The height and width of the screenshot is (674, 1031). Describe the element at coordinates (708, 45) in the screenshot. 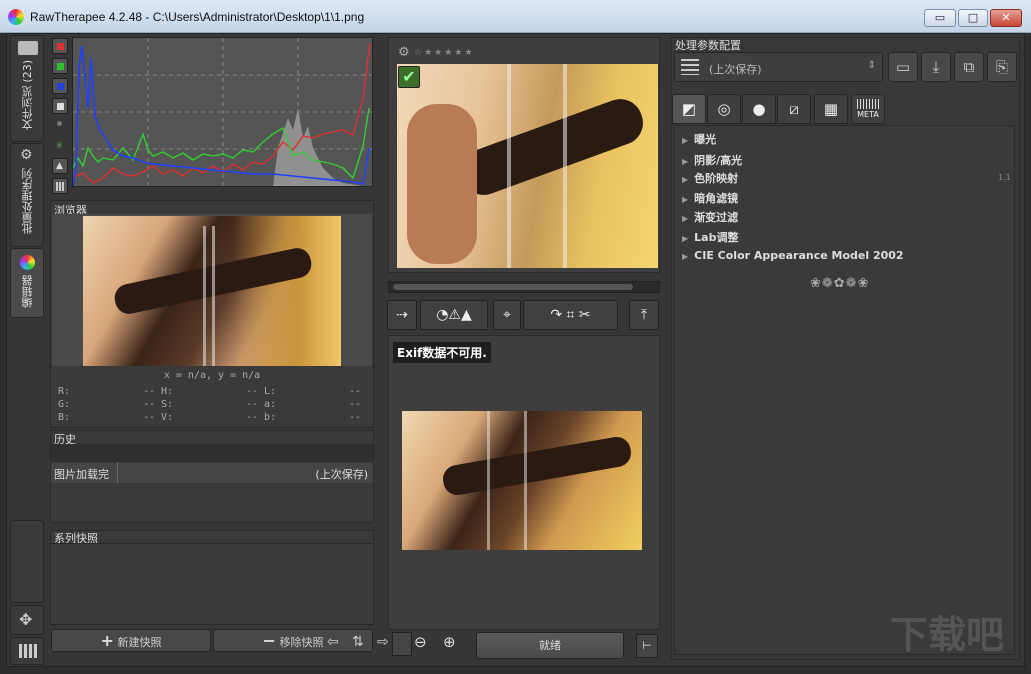

I see `profile-title: 处理参数配置` at that location.